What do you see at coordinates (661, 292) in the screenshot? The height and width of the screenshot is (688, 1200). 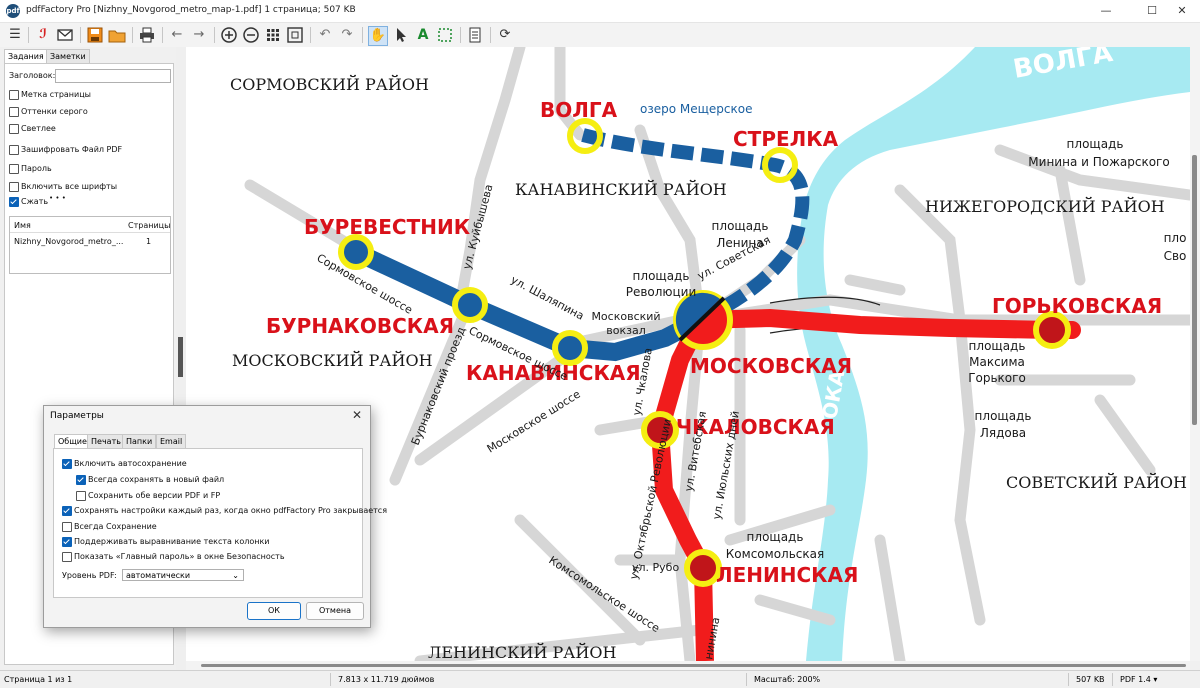 I see `place-label: Революции` at bounding box center [661, 292].